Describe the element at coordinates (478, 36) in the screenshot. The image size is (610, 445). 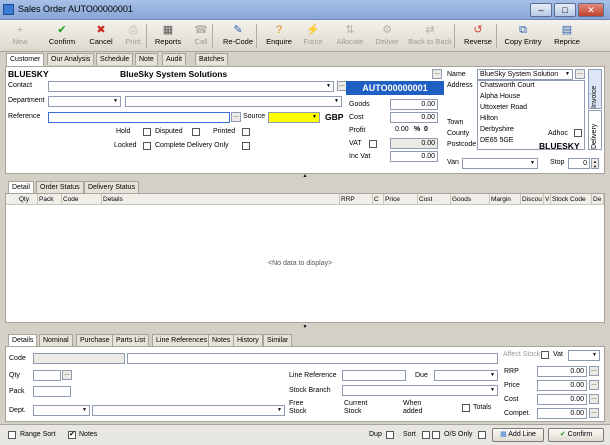
I see `reverse-button: ↺ Reverse` at that location.